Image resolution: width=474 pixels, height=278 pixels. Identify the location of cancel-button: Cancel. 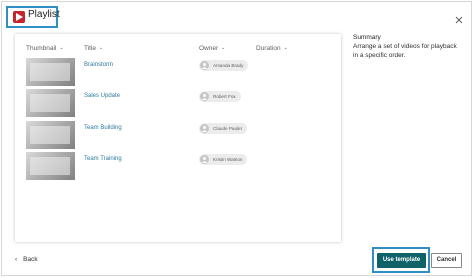
(446, 260).